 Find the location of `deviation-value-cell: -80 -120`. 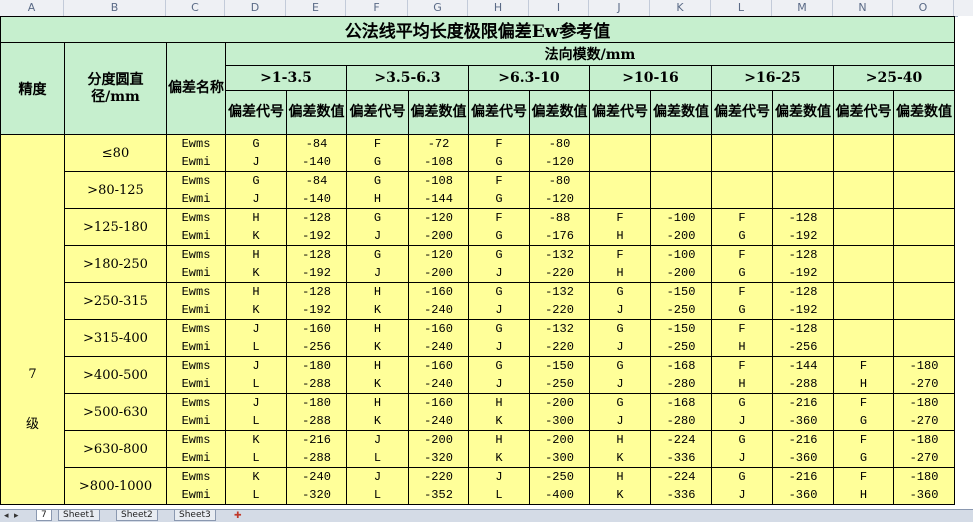

deviation-value-cell: -80 -120 is located at coordinates (559, 153).